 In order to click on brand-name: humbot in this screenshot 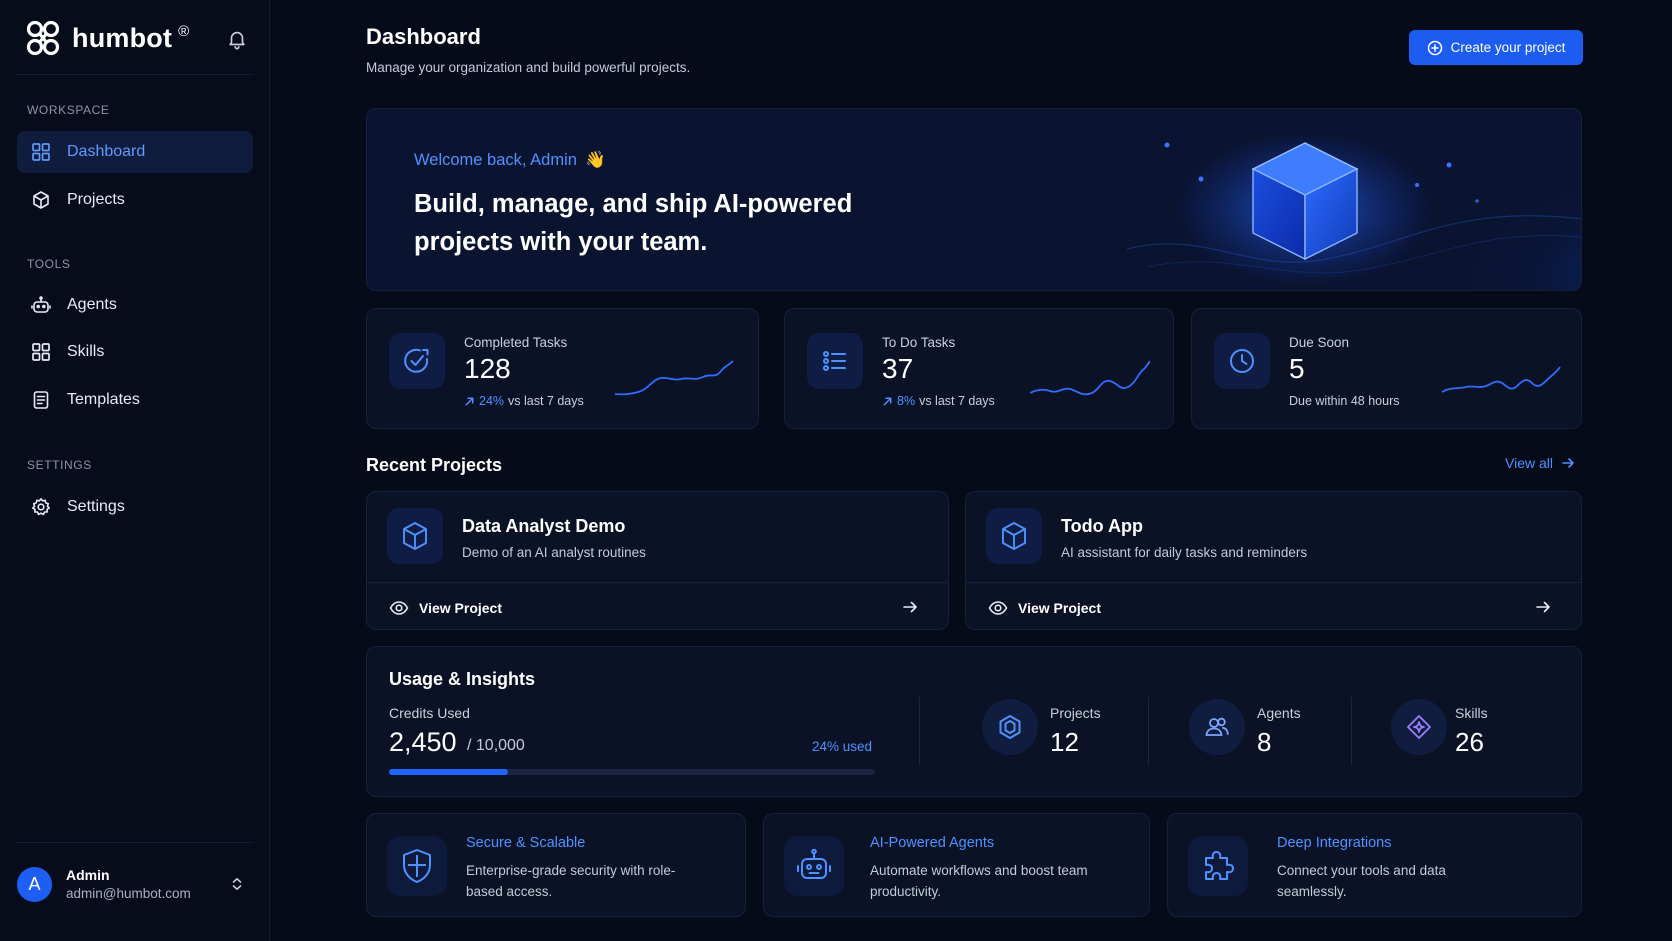, I will do `click(122, 37)`.